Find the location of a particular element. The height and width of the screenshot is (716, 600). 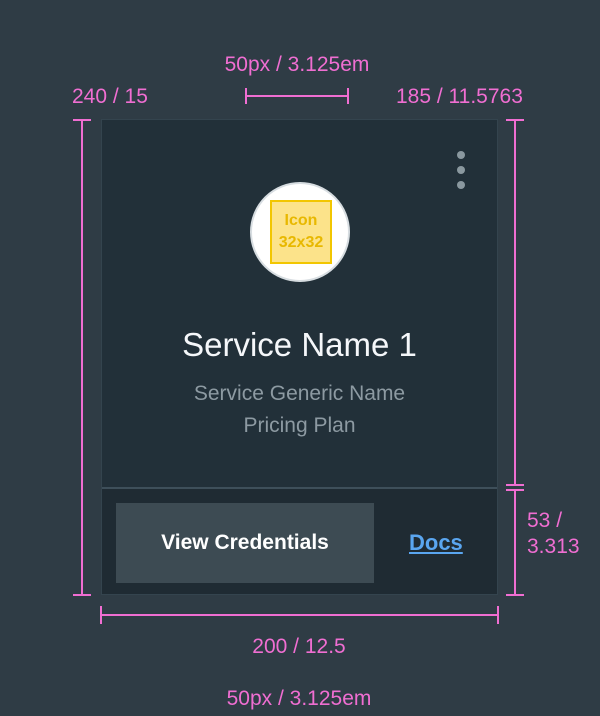

top-padding-annotation: 50px / 3.125em is located at coordinates (297, 64).